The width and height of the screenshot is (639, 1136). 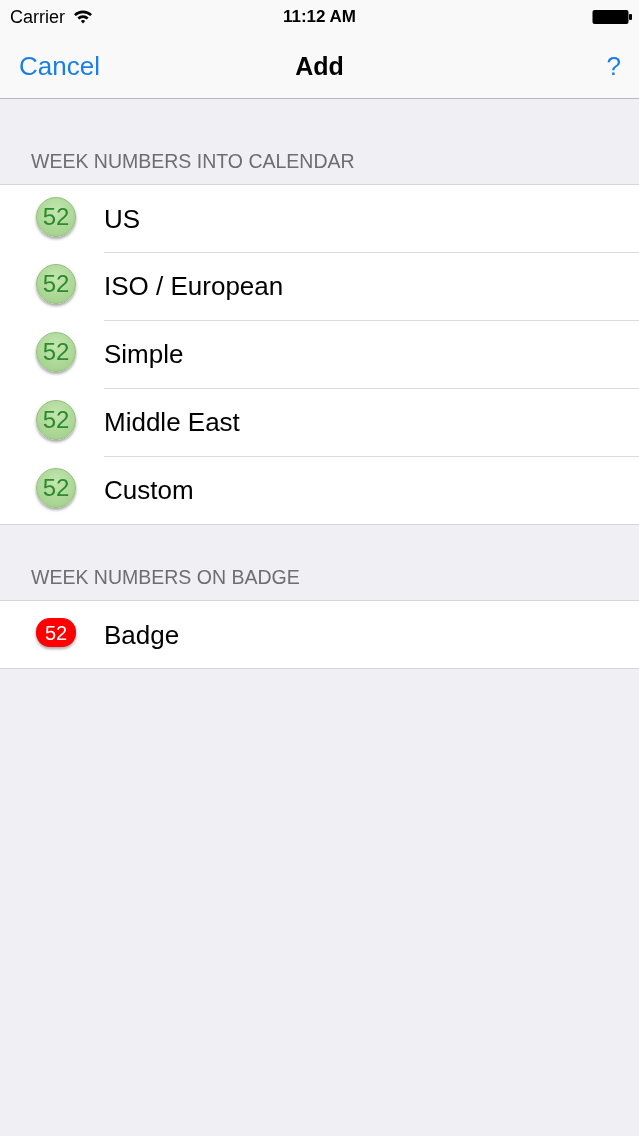 What do you see at coordinates (319, 354) in the screenshot?
I see `list-row: 52 Simple` at bounding box center [319, 354].